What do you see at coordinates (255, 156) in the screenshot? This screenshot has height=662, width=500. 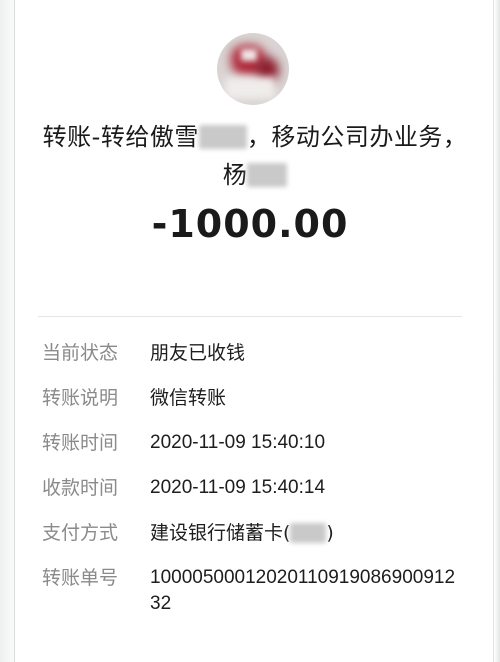 I see `transaction-title: 转账-转给傲雪 ，移动公司办业务， 杨` at bounding box center [255, 156].